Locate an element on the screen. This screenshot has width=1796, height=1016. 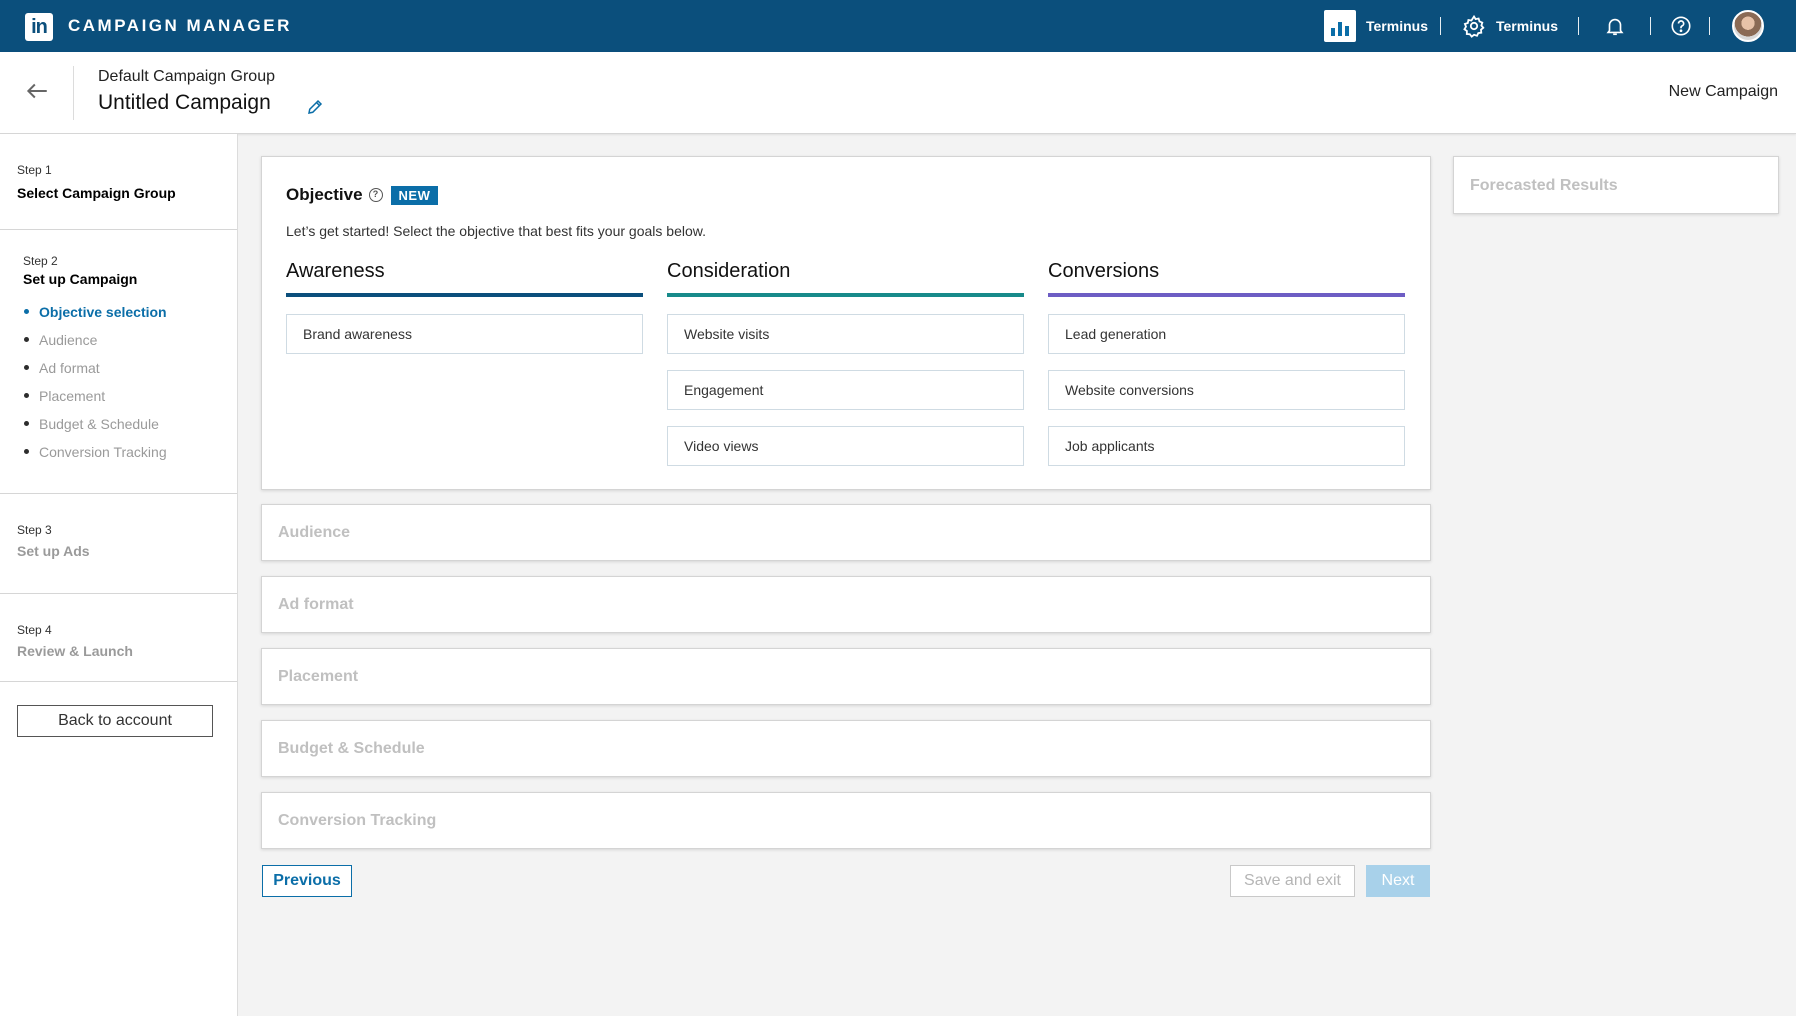
help-button is located at coordinates (1681, 26).